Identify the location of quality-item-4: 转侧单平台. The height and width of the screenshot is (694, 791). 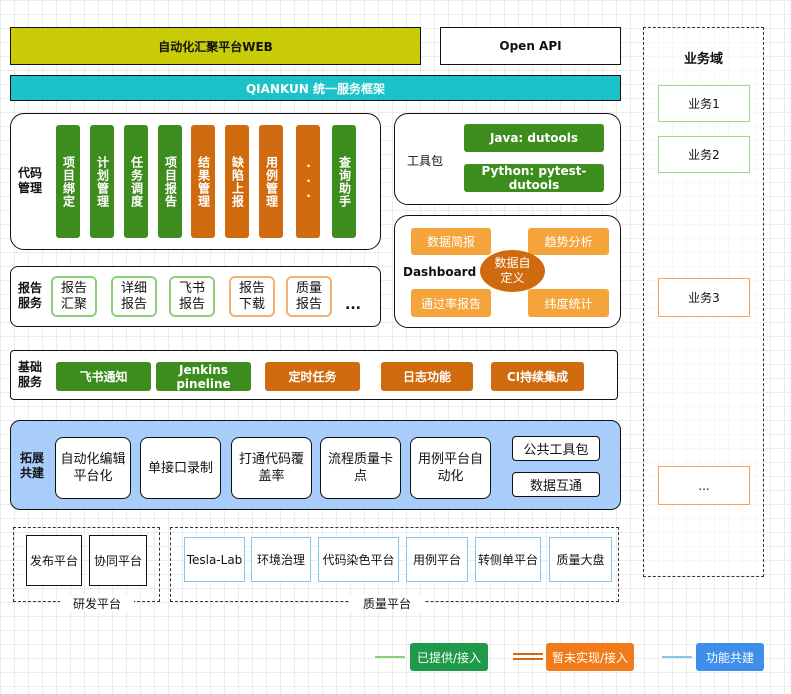
(508, 559).